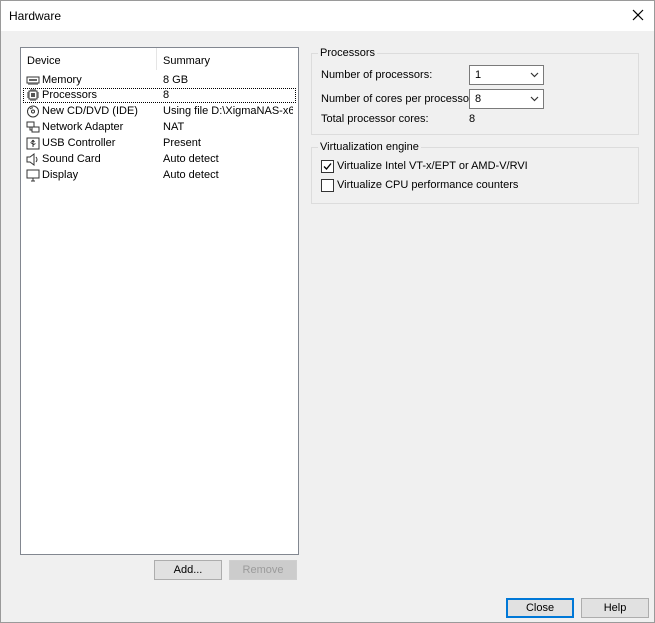 The height and width of the screenshot is (623, 655). I want to click on cd-dvd-icon, so click(33, 111).